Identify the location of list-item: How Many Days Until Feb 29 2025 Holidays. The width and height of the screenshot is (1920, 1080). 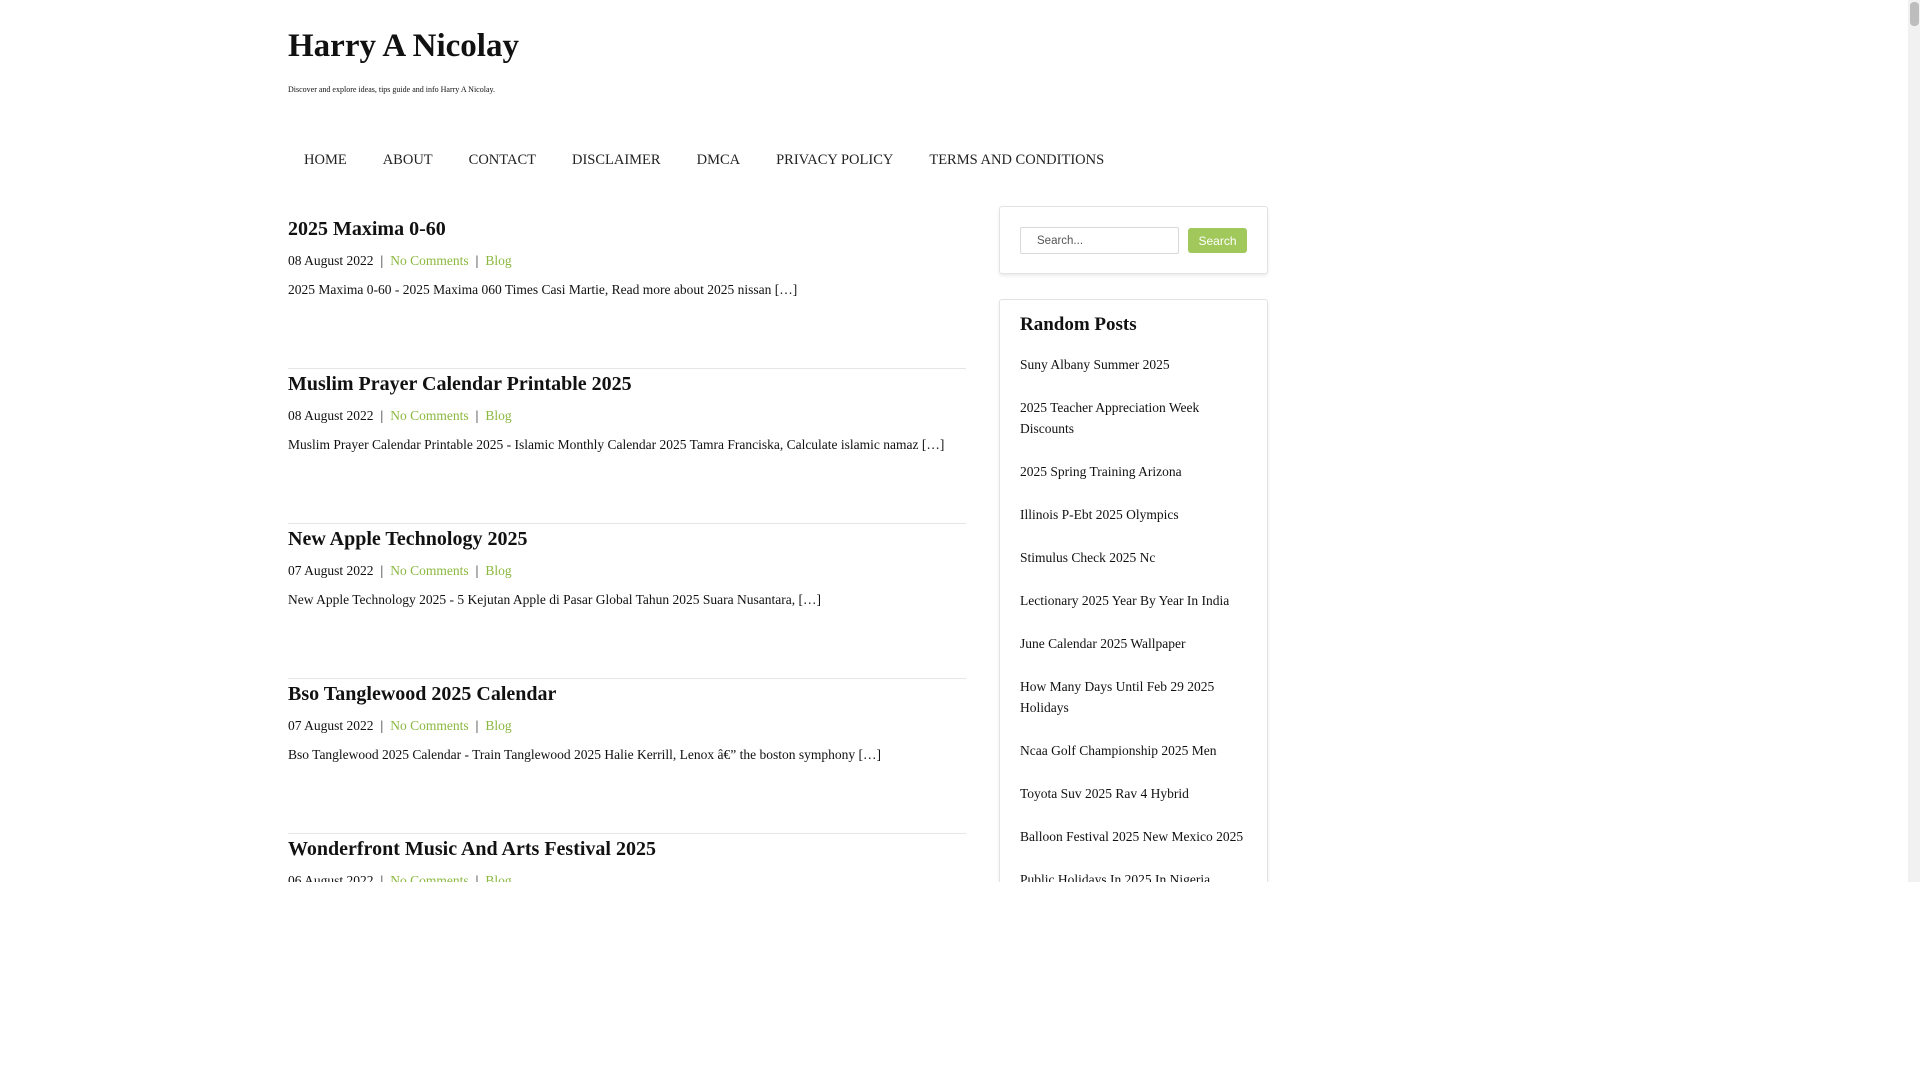
(1133, 697).